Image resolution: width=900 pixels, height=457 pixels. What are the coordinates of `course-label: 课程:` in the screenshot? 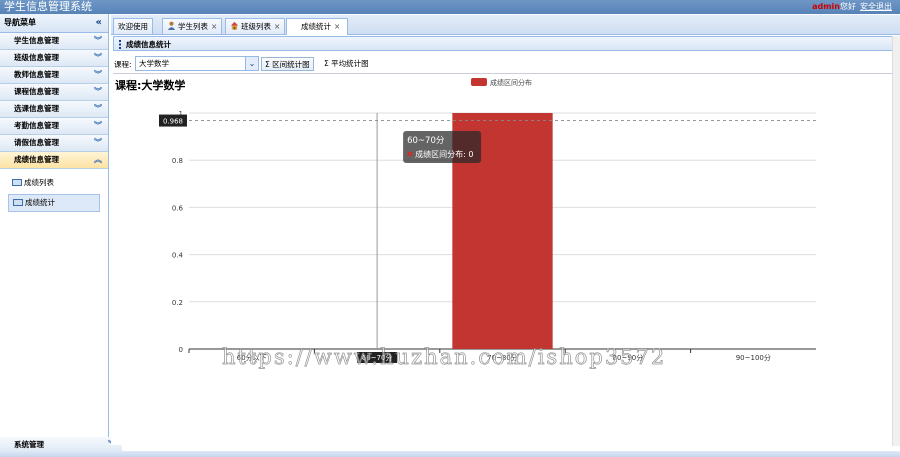 It's located at (123, 64).